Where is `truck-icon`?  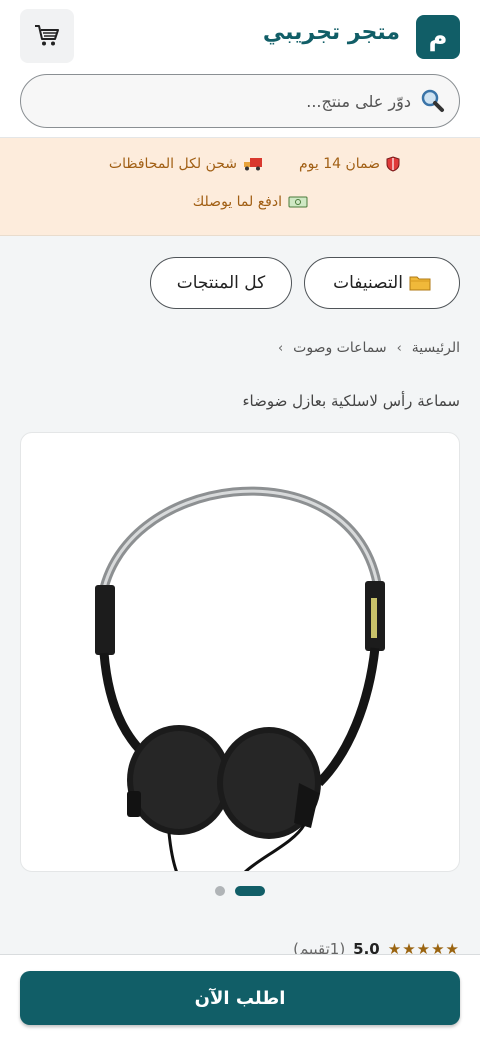 truck-icon is located at coordinates (253, 164).